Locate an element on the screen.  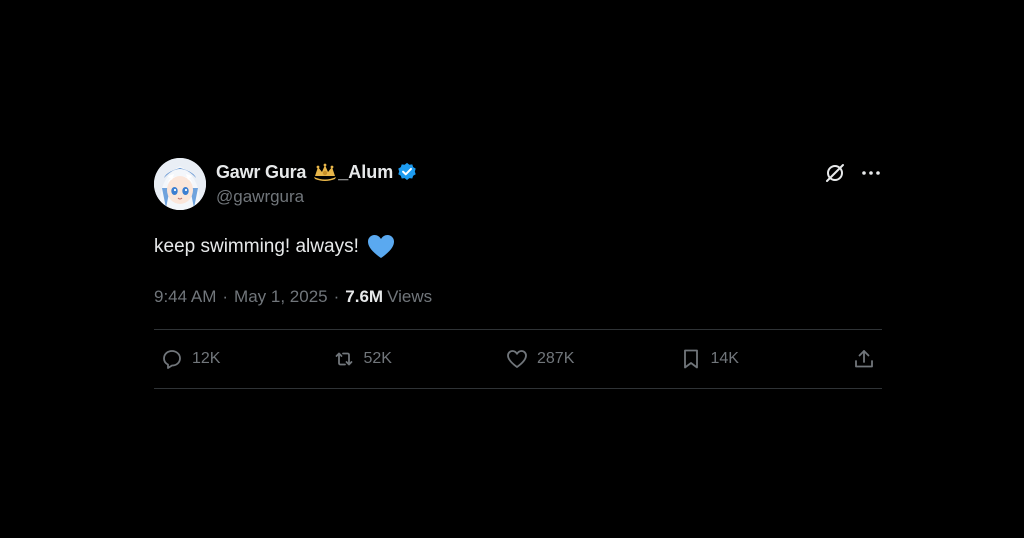
display-name-row: Gawr Gura _Alum is located at coordinates (316, 172).